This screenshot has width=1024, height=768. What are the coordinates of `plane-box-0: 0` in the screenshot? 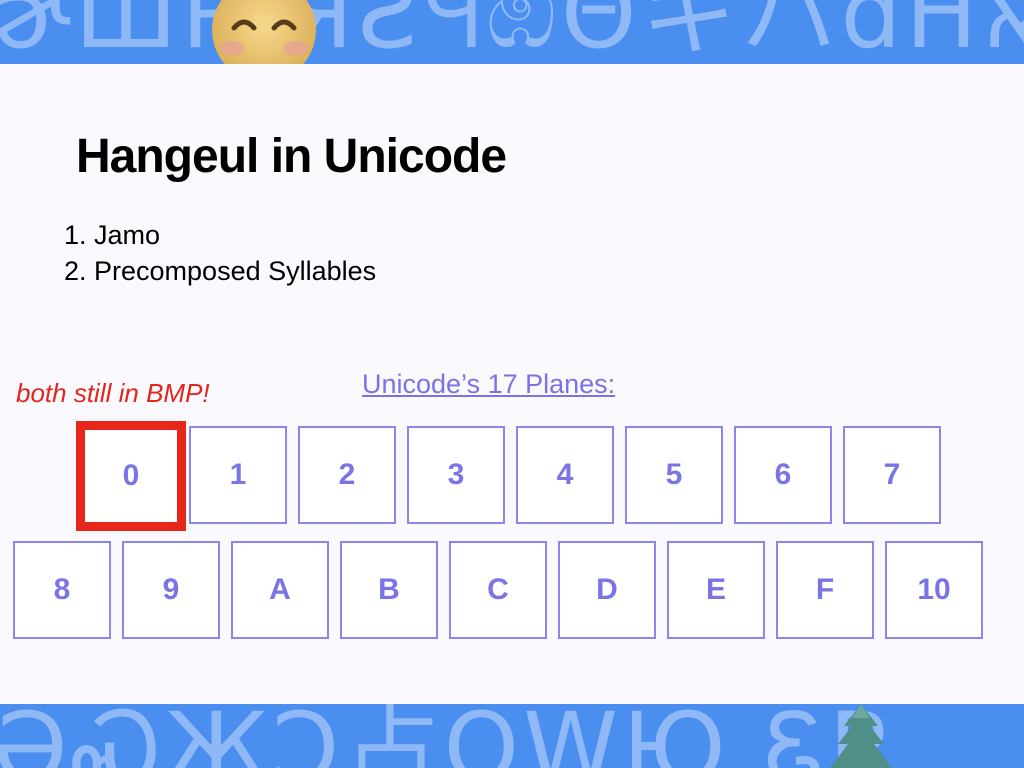 It's located at (131, 476).